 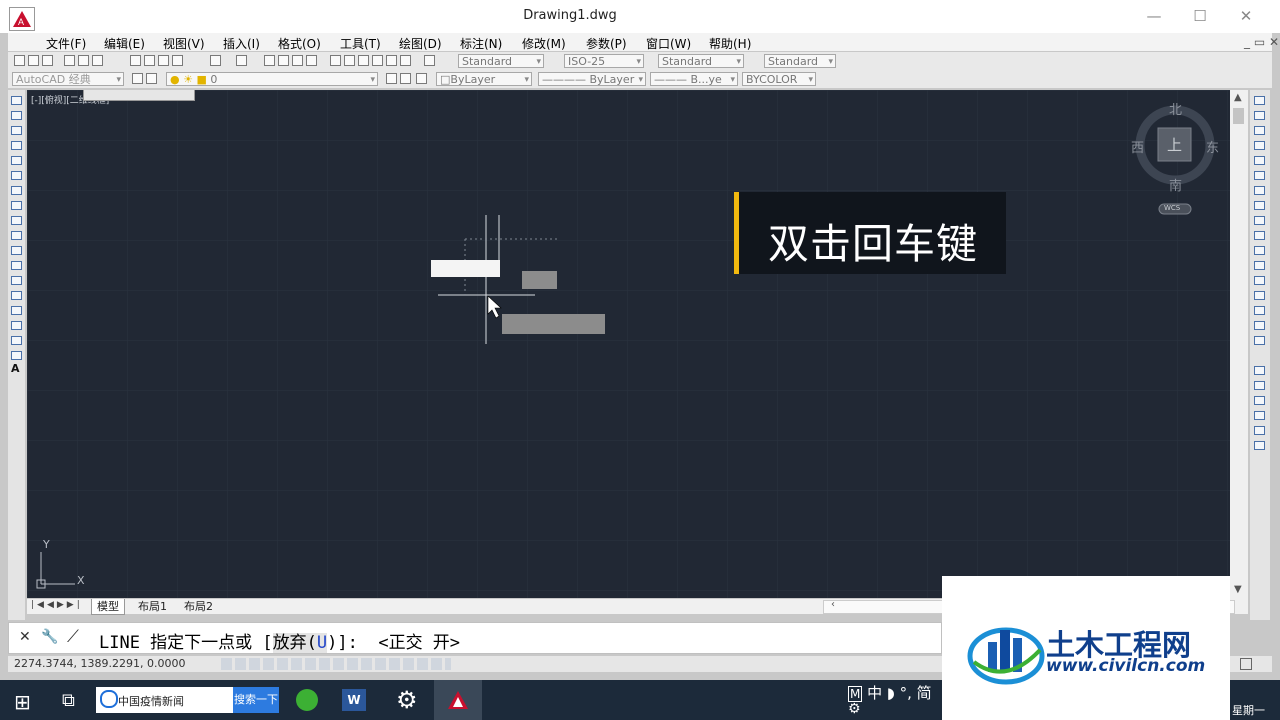 What do you see at coordinates (377, 60) in the screenshot?
I see `sheet-set-icon` at bounding box center [377, 60].